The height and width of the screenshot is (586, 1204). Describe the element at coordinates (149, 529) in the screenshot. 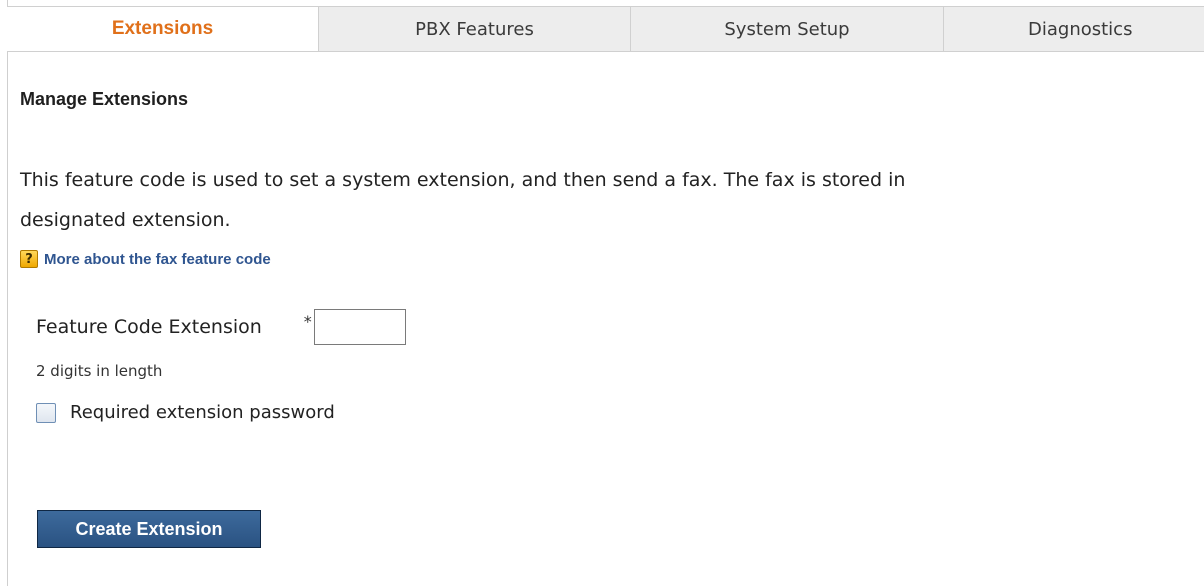

I see `create-extension-button: Create Extension` at that location.